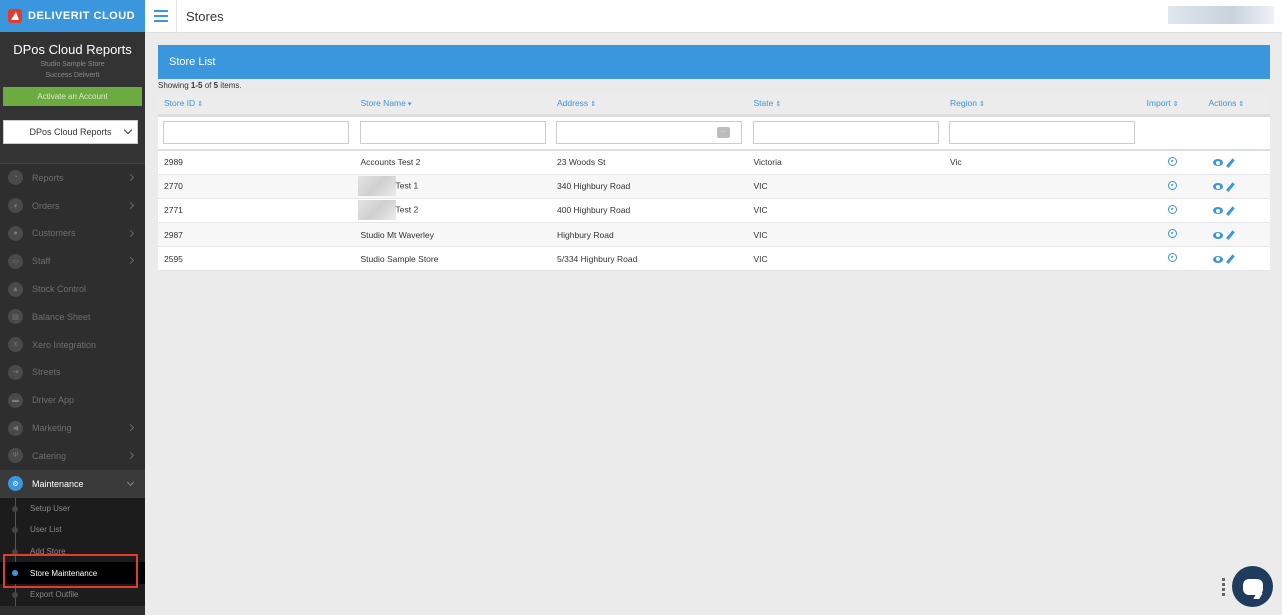 Image resolution: width=1282 pixels, height=615 pixels. What do you see at coordinates (72, 483) in the screenshot?
I see `sidebar-item-maintenance: ⚙ Maintenance` at bounding box center [72, 483].